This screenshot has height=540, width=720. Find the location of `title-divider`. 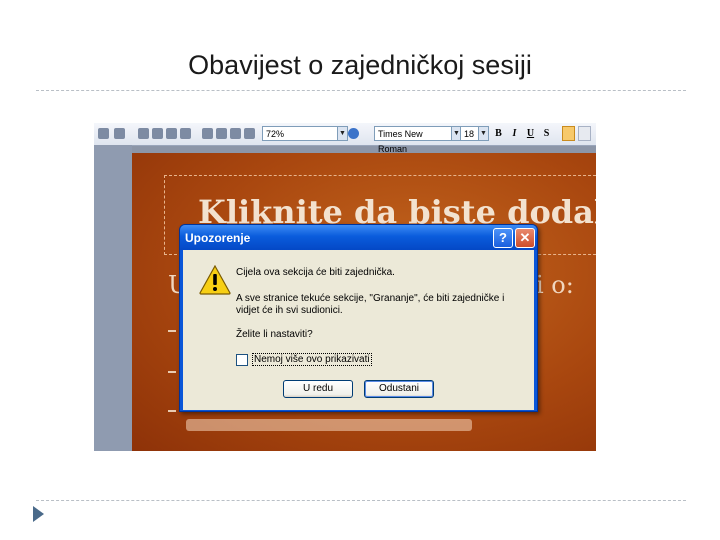

title-divider is located at coordinates (361, 90).